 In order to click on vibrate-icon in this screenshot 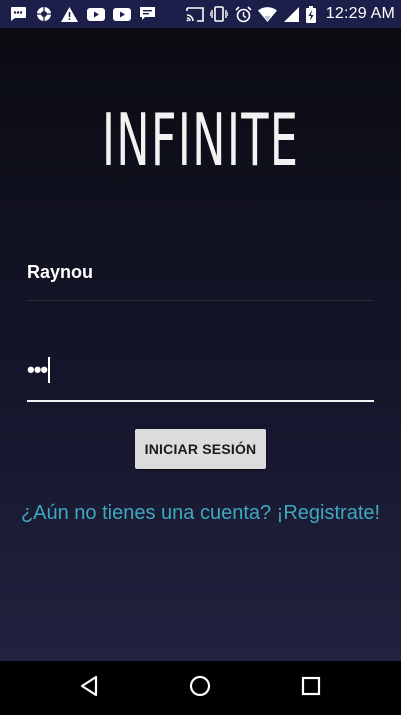, I will do `click(219, 14)`.